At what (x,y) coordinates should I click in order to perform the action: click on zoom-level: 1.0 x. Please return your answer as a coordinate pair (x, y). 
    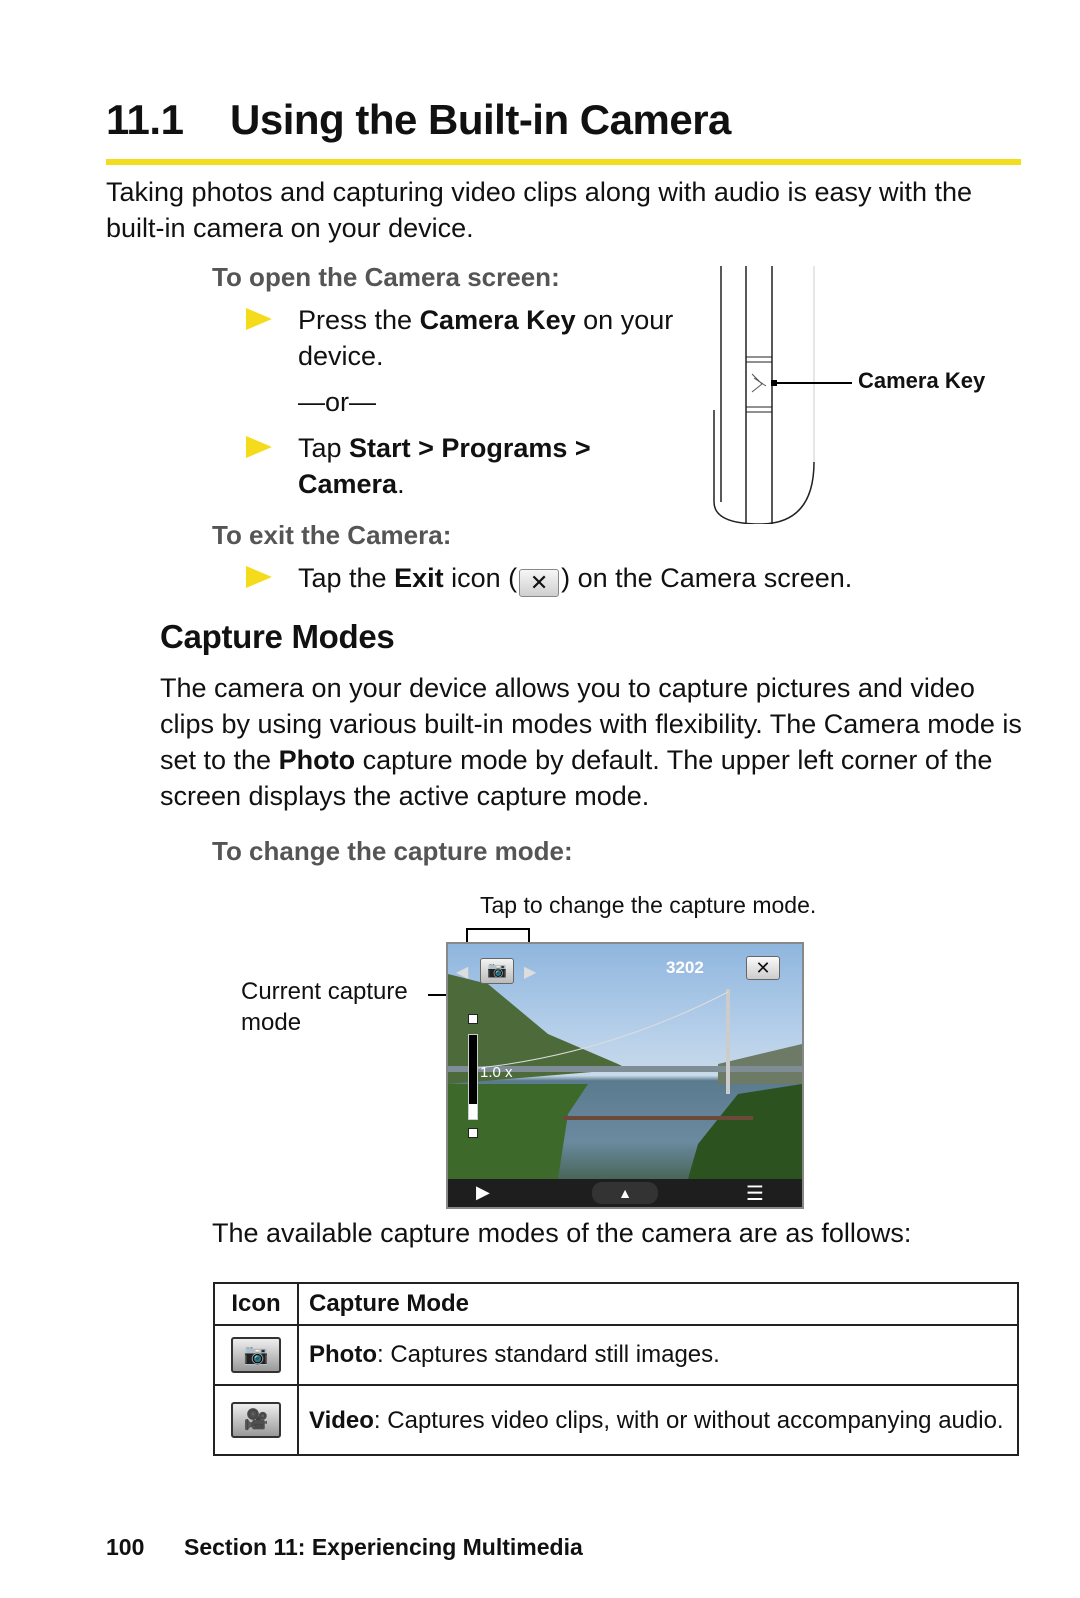
    Looking at the image, I should click on (496, 1072).